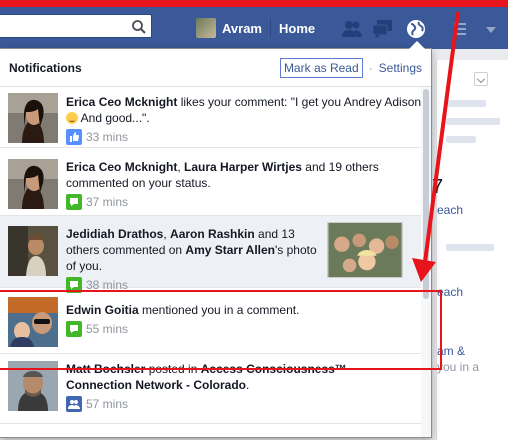 The width and height of the screenshot is (508, 440). What do you see at coordinates (491, 30) in the screenshot?
I see `account-caret-icon` at bounding box center [491, 30].